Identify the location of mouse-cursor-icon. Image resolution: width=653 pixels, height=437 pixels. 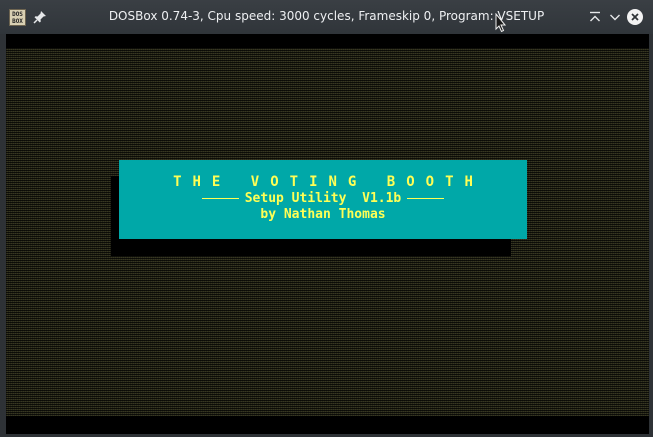
(500, 23).